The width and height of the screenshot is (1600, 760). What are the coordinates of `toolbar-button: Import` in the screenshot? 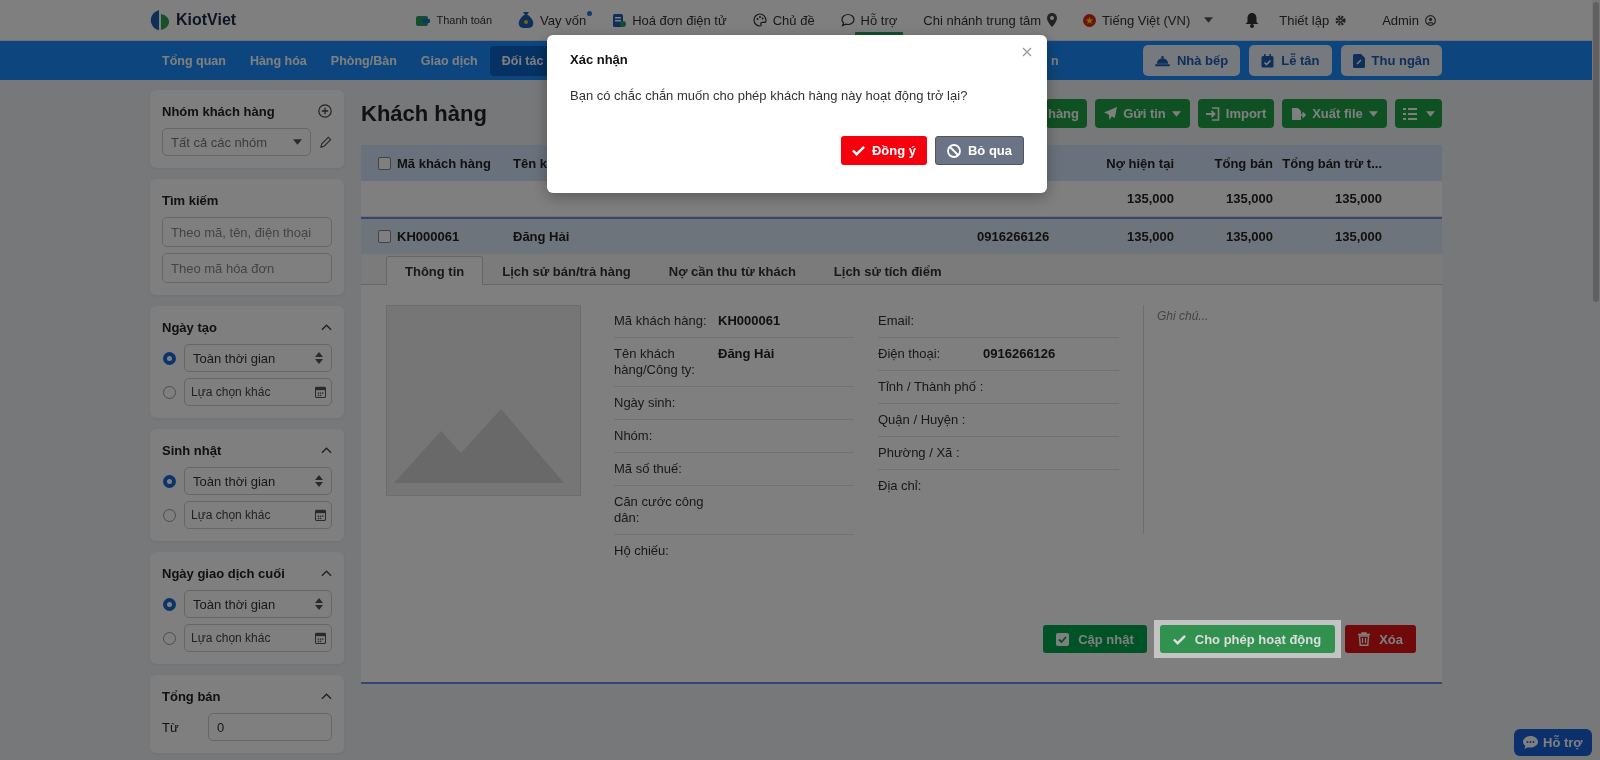 It's located at (1236, 113).